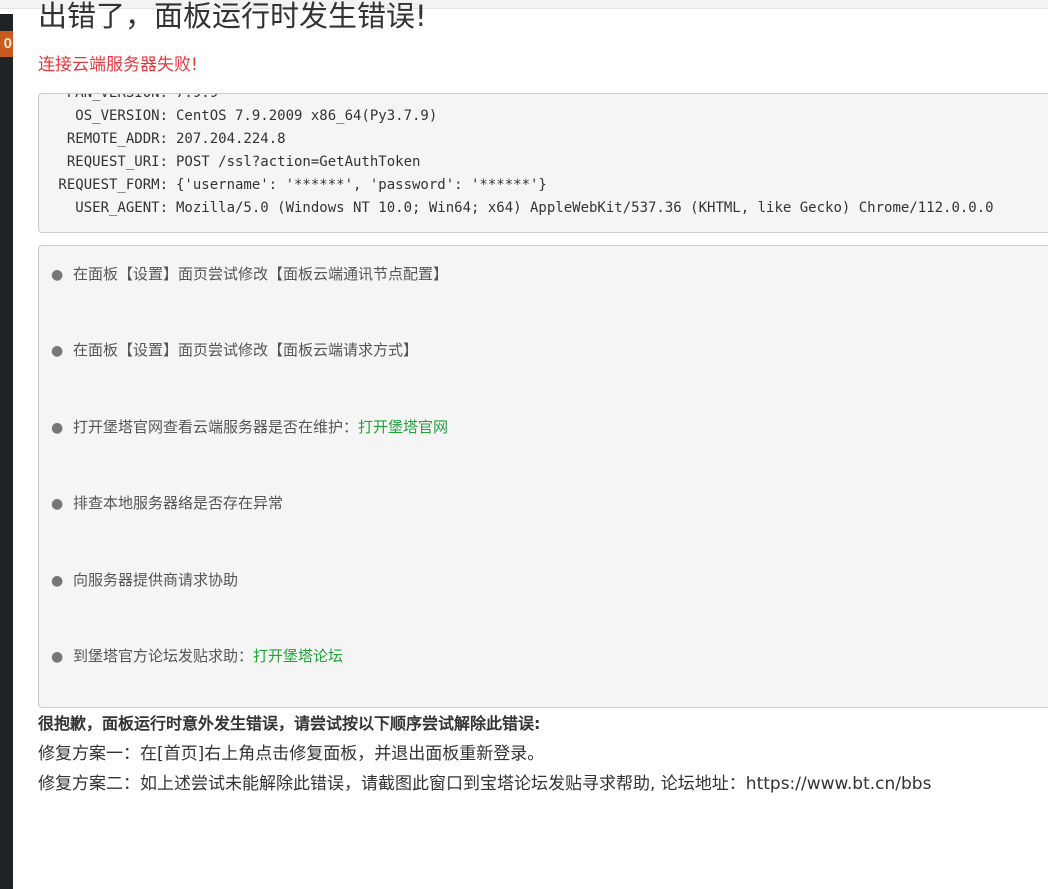  Describe the element at coordinates (289, 723) in the screenshot. I see `apology-heading: 很抱歉，面板运行时意外发生错误，请尝试按以下顺序尝试解除此错误:` at that location.